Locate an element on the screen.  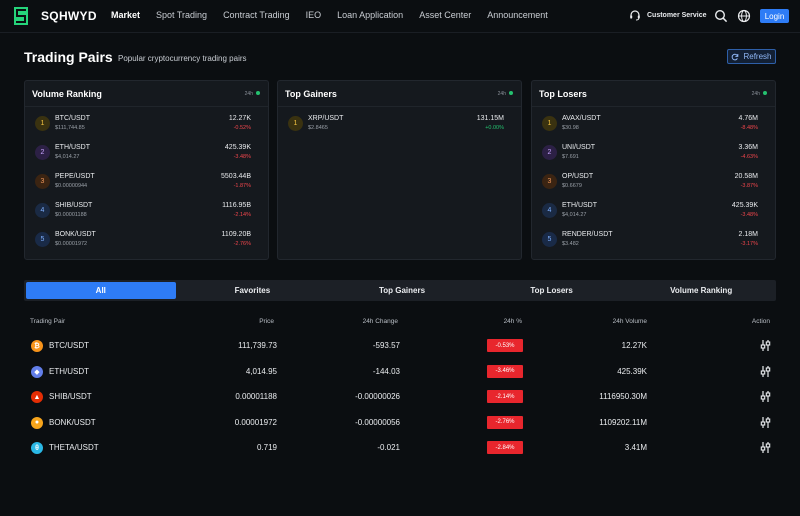
nav-spot-trading: Spot Trading is located at coordinates (181, 15).